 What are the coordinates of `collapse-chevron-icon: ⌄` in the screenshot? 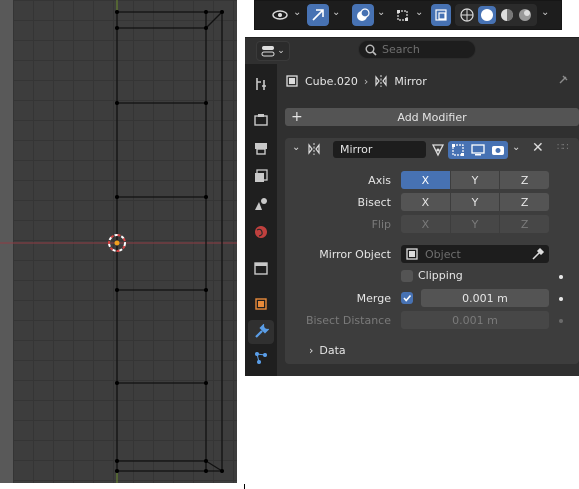 It's located at (296, 147).